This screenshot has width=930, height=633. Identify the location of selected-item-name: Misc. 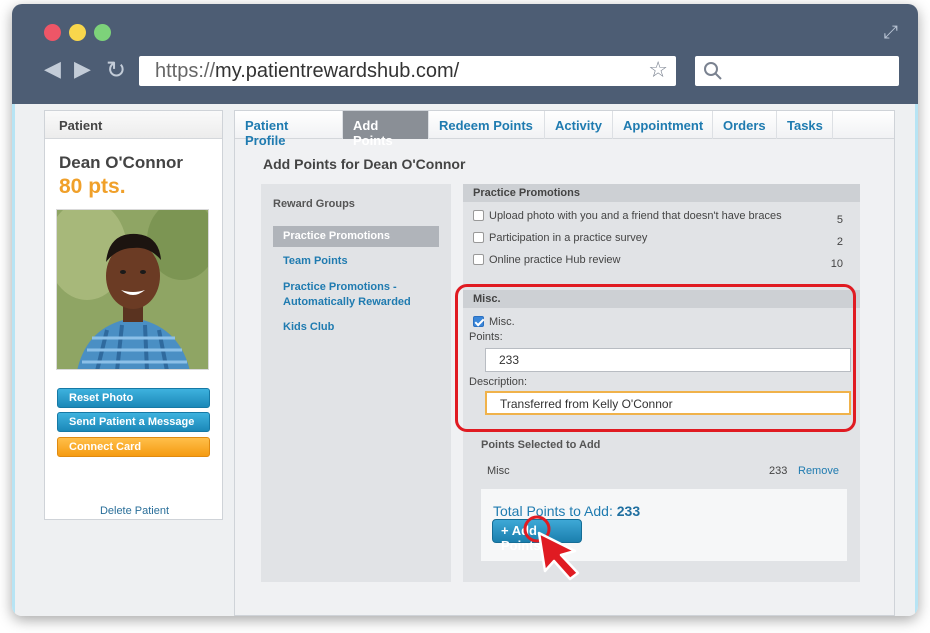
(498, 471).